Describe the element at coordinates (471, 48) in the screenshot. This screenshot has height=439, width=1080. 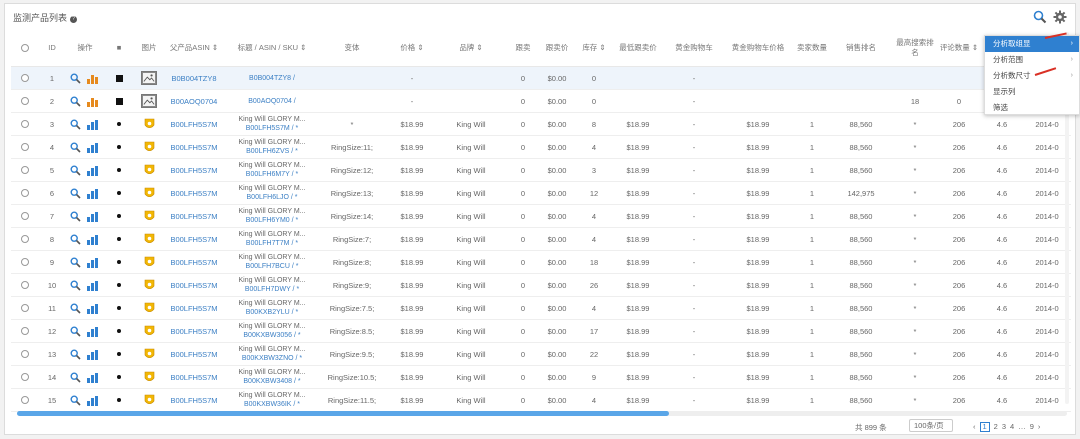
I see `column-header-brand: 品牌 ⇕` at that location.